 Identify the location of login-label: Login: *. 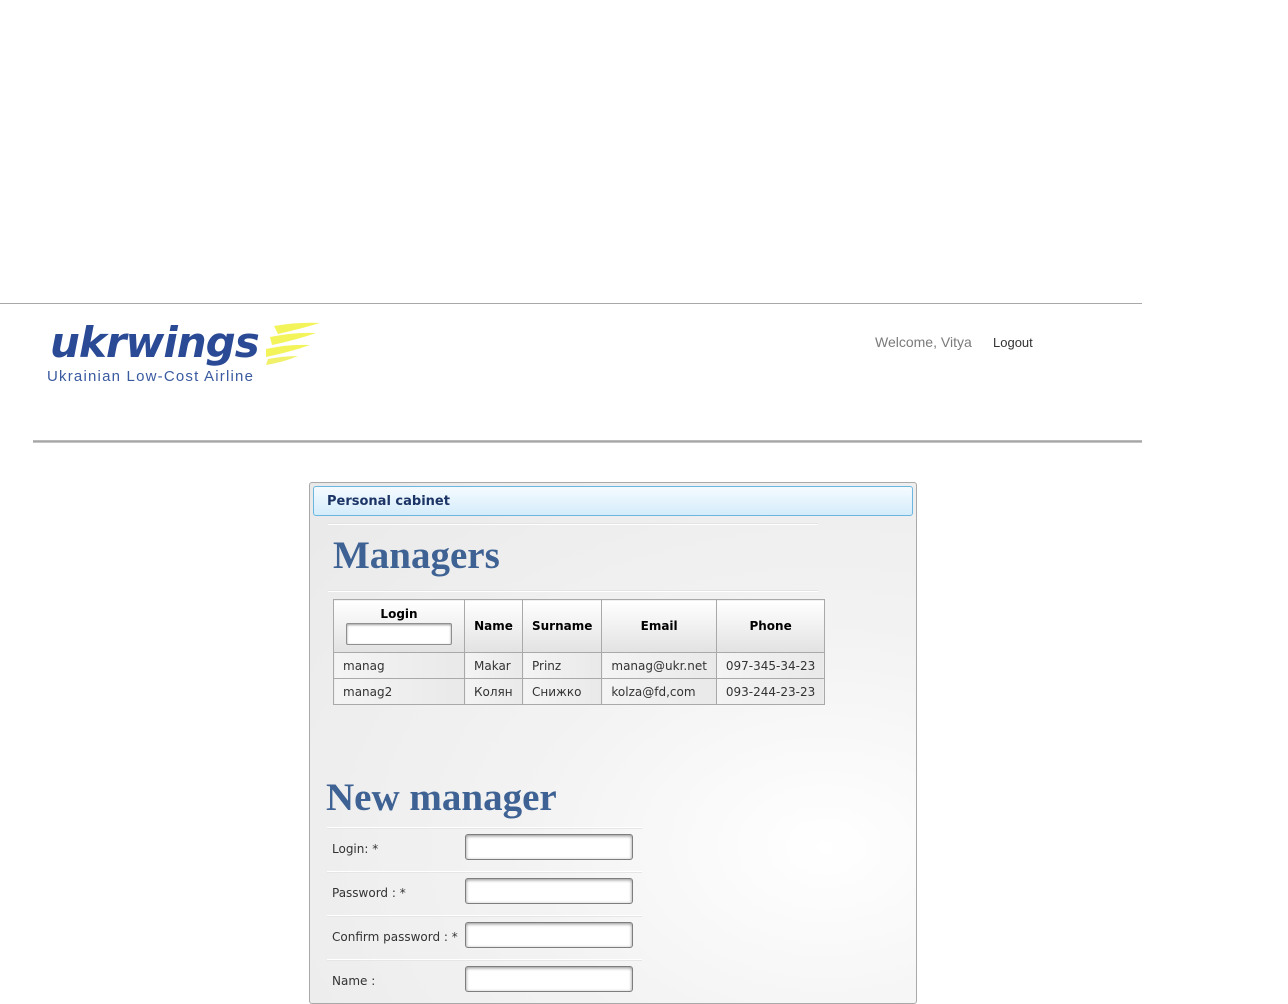
(355, 849).